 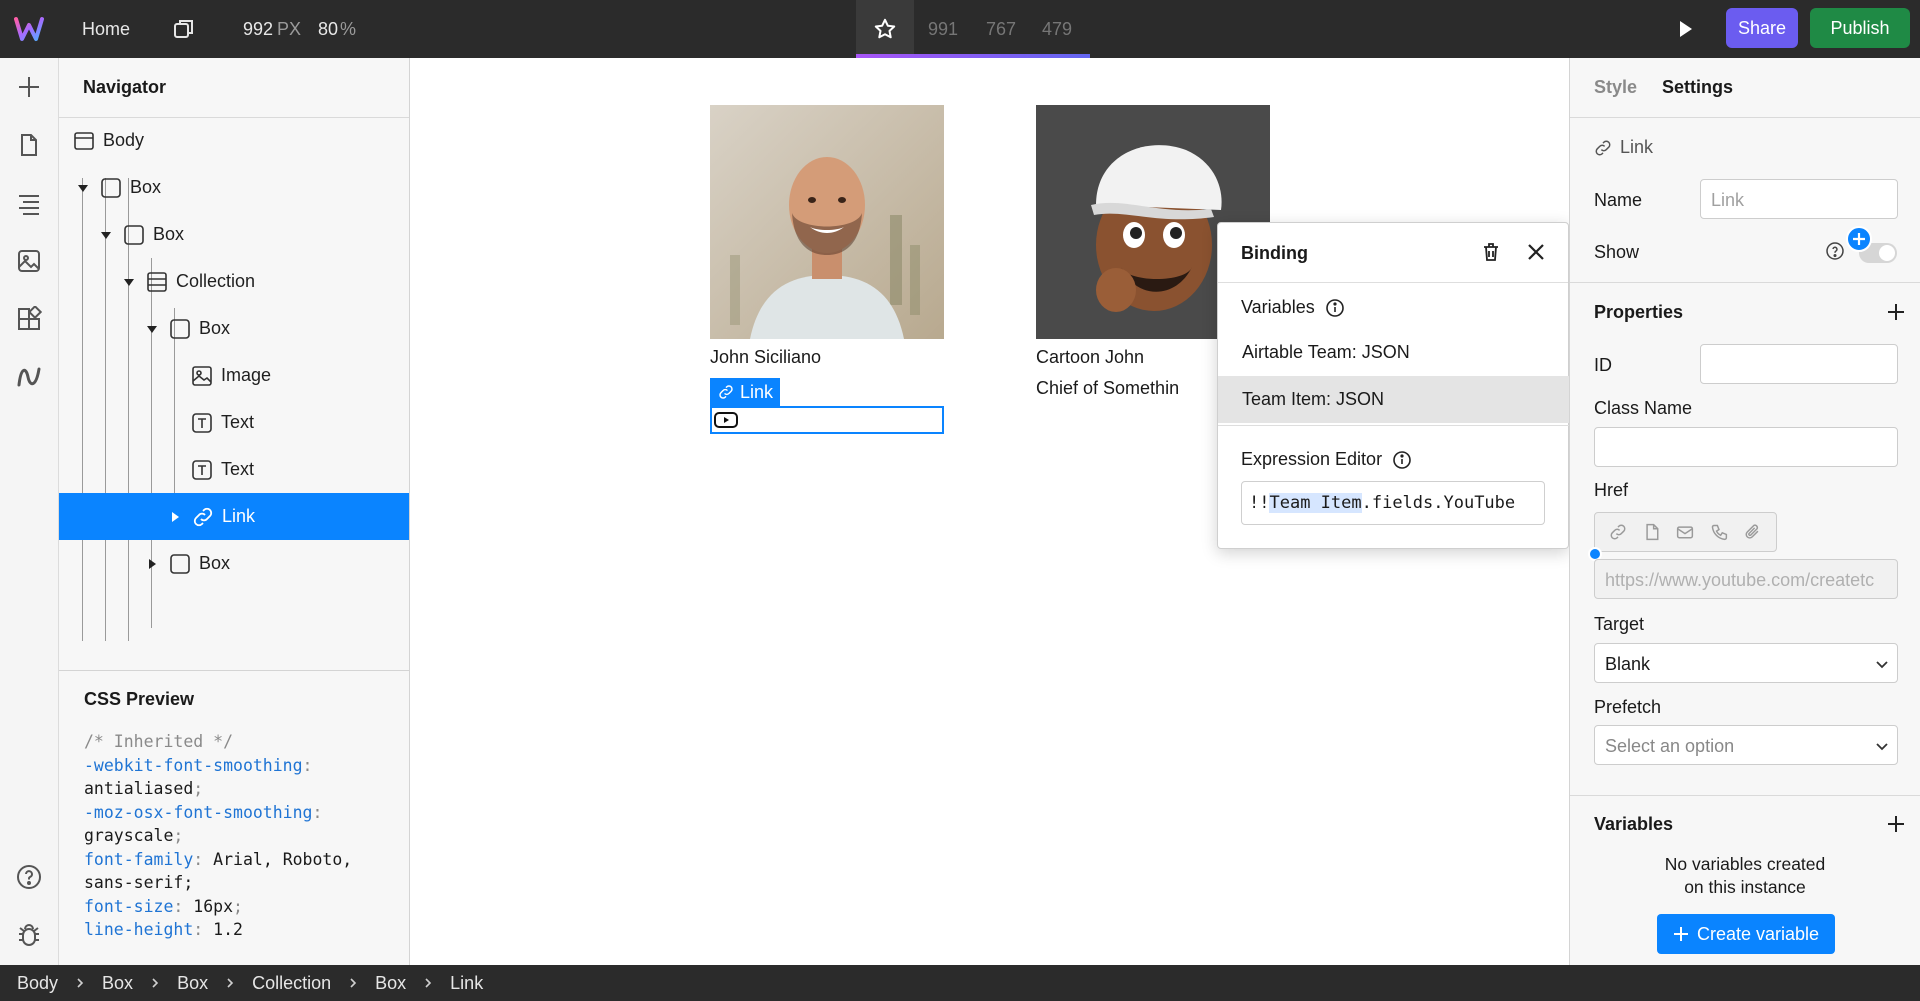 What do you see at coordinates (466, 983) in the screenshot?
I see `breadcrumb-item: Link` at bounding box center [466, 983].